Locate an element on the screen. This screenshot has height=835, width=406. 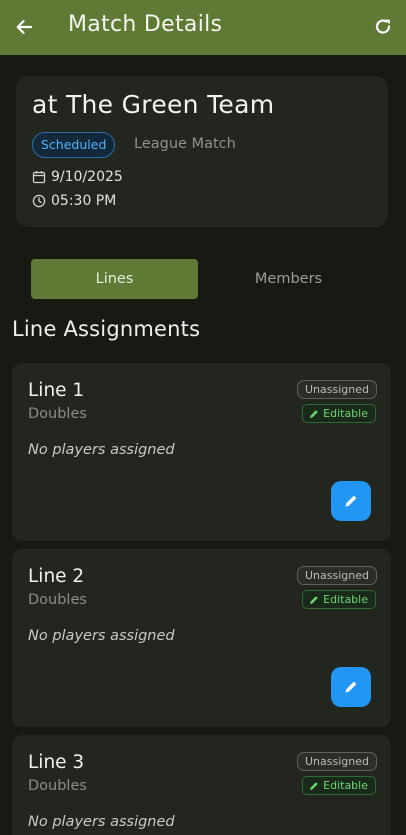
time-row: 05:30 PM is located at coordinates (74, 201).